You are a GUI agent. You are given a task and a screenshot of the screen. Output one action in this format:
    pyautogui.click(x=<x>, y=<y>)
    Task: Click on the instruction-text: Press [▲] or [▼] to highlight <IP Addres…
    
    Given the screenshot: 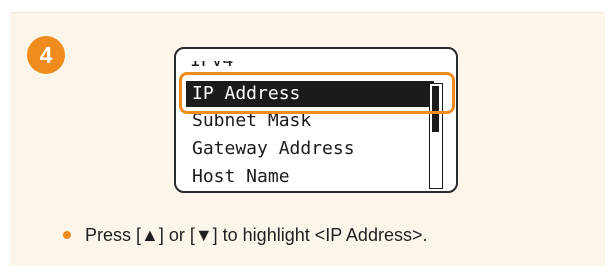 What is the action you would take?
    pyautogui.click(x=256, y=235)
    